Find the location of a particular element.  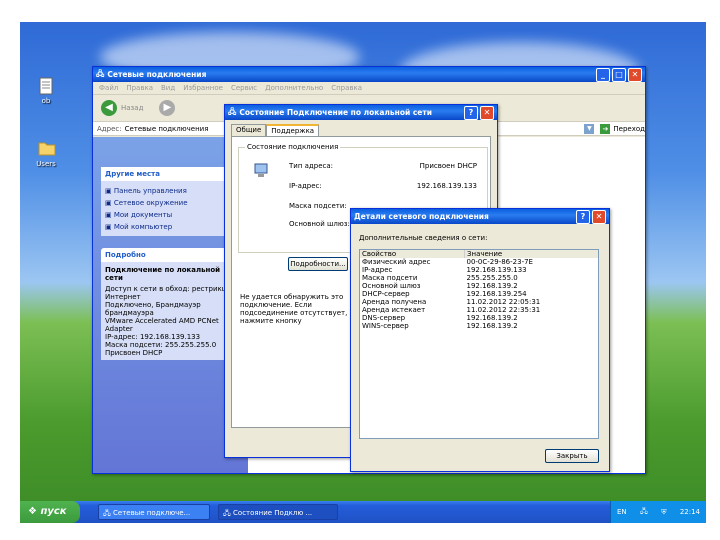

column-header-value: Значение is located at coordinates (532, 254).